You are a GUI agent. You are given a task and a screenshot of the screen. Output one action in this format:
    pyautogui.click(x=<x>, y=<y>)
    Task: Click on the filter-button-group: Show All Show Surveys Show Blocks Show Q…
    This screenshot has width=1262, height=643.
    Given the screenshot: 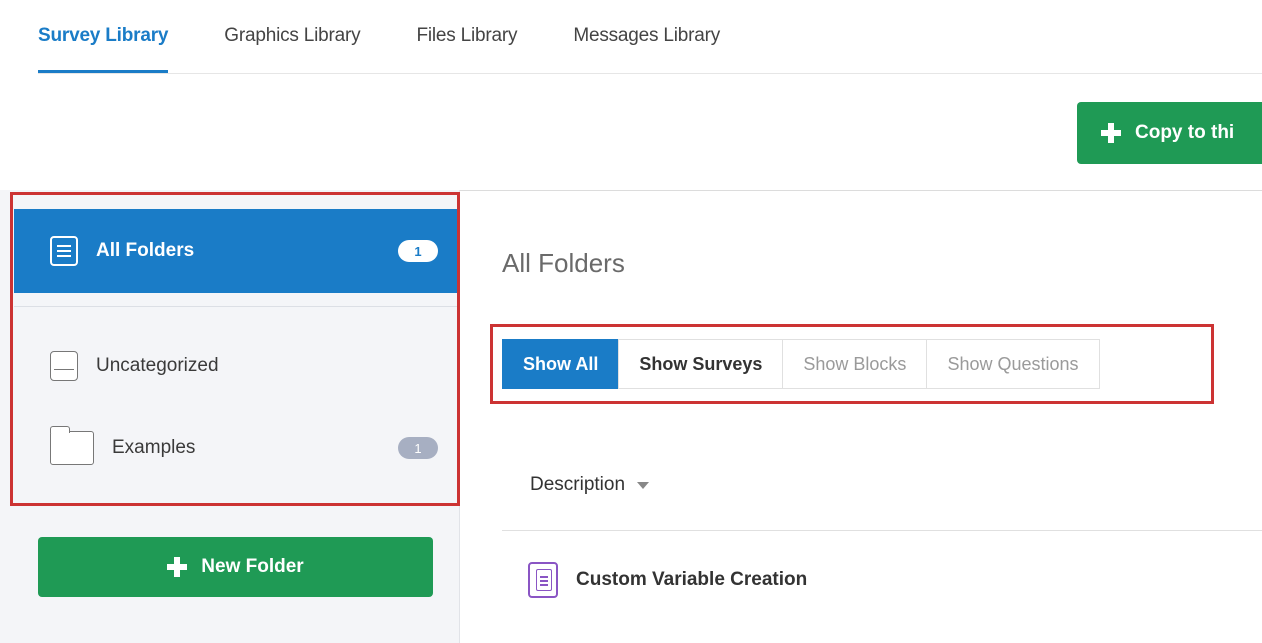 What is the action you would take?
    pyautogui.click(x=801, y=364)
    